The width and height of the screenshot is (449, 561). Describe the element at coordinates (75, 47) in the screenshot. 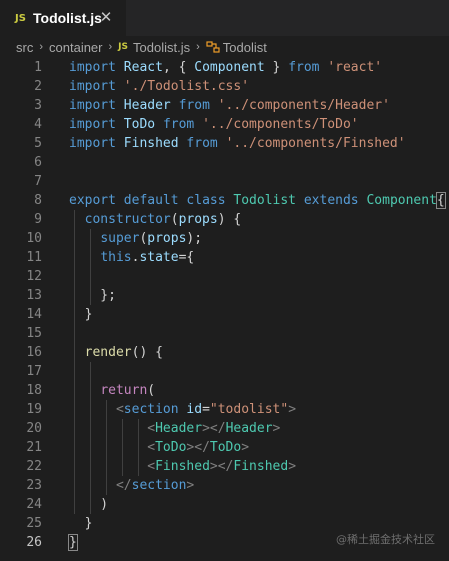

I see `breadcrumb-item-container: container` at that location.